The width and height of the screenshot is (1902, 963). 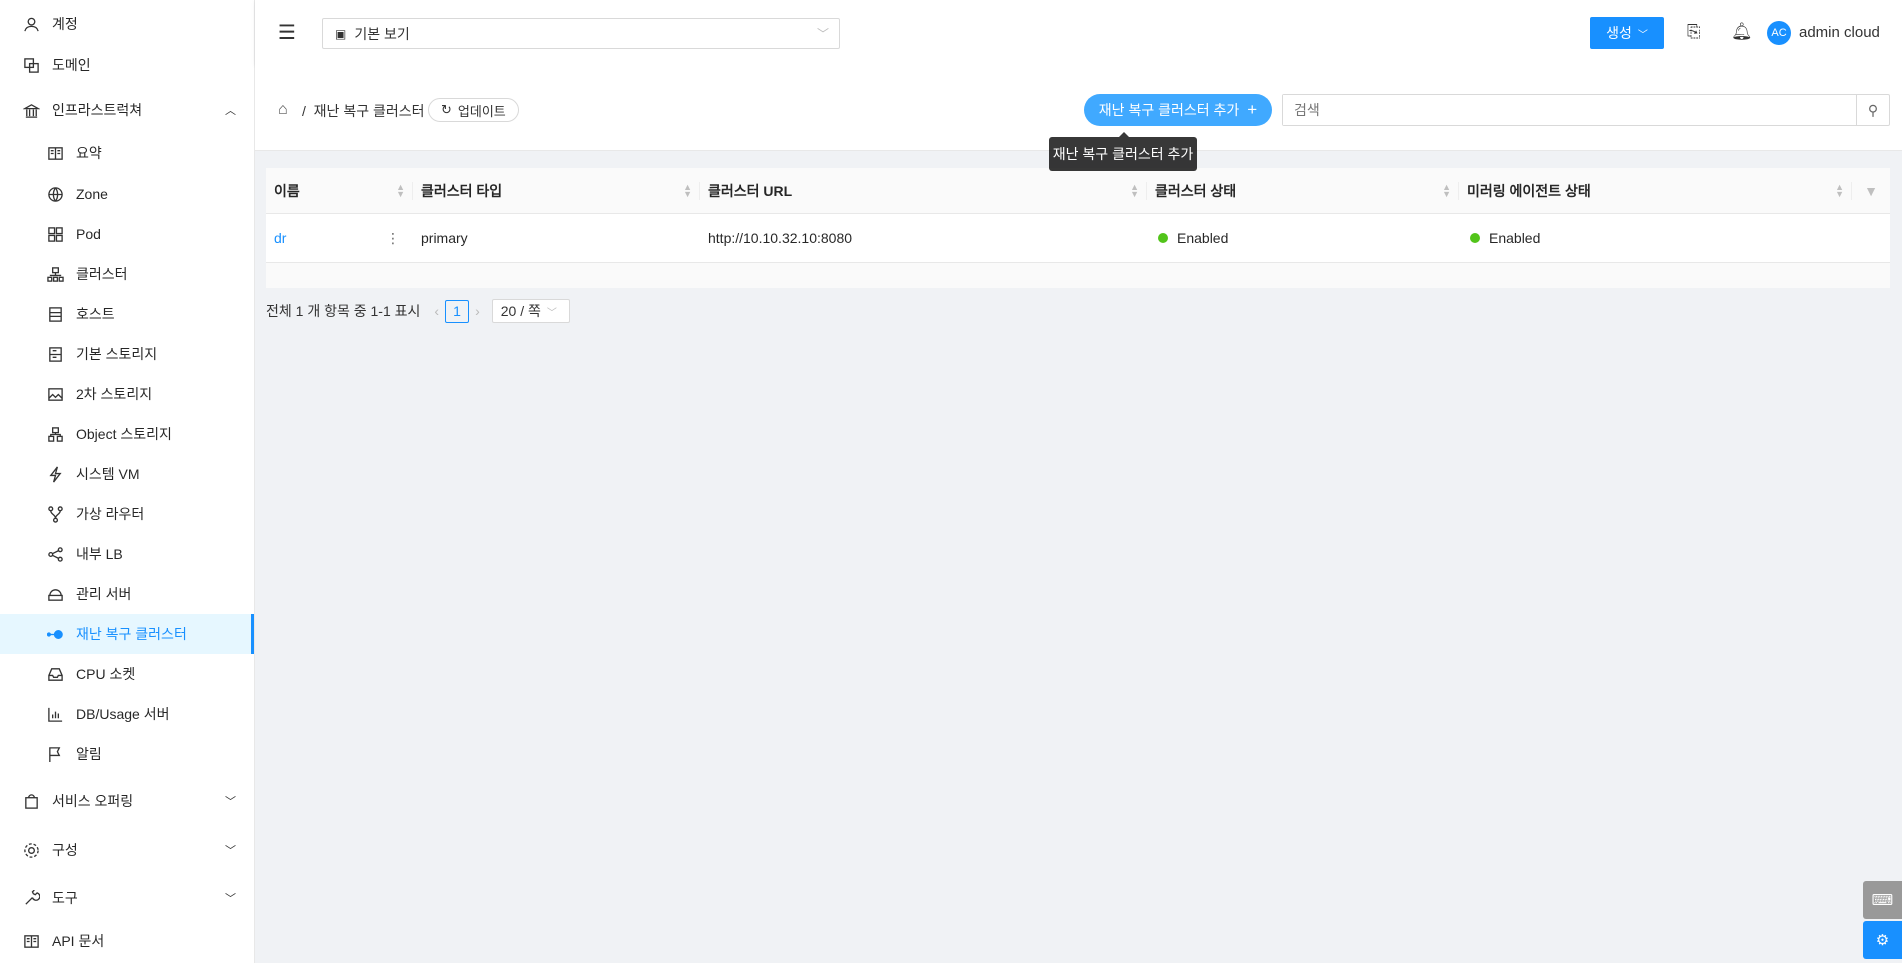 I want to click on column-mirror-status: 미러링 에이전트 상태 ▲ ▼, so click(x=1655, y=190).